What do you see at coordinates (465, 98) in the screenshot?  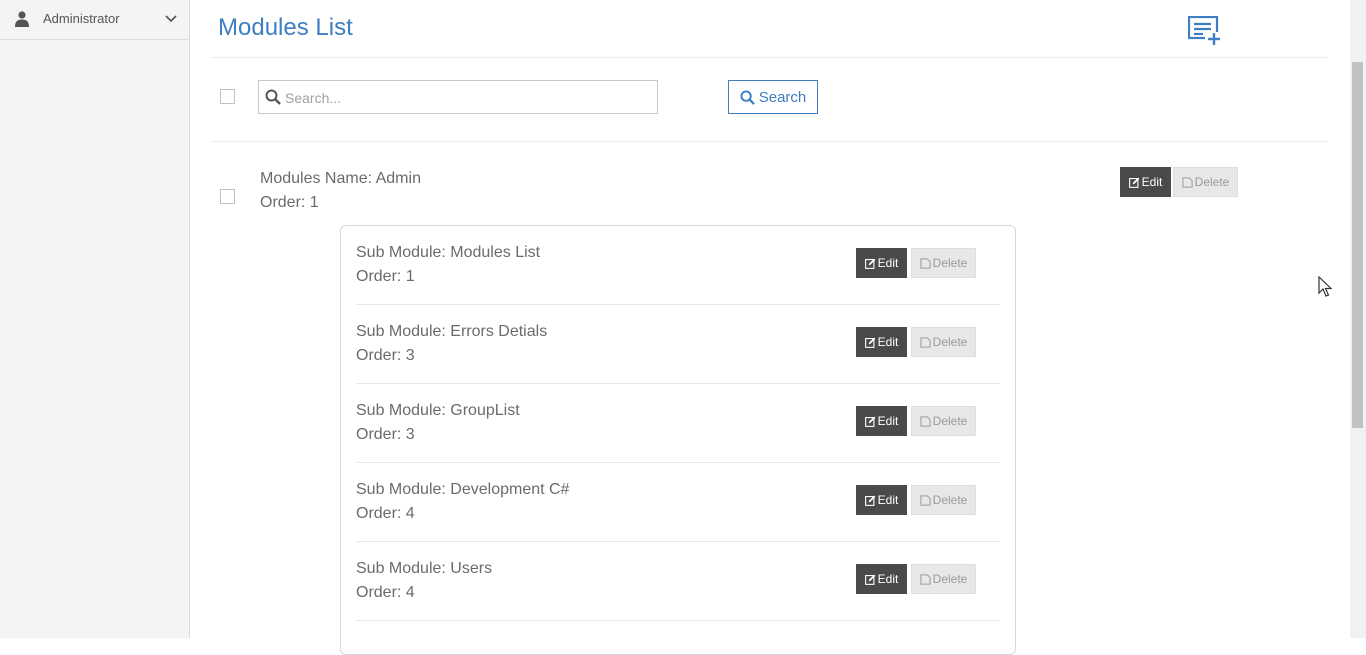 I see `search-input` at bounding box center [465, 98].